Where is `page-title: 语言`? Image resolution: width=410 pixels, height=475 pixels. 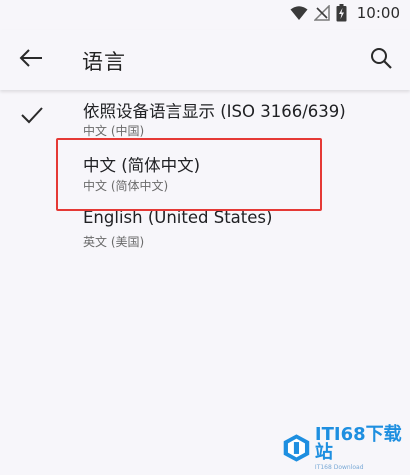 page-title: 语言 is located at coordinates (104, 62).